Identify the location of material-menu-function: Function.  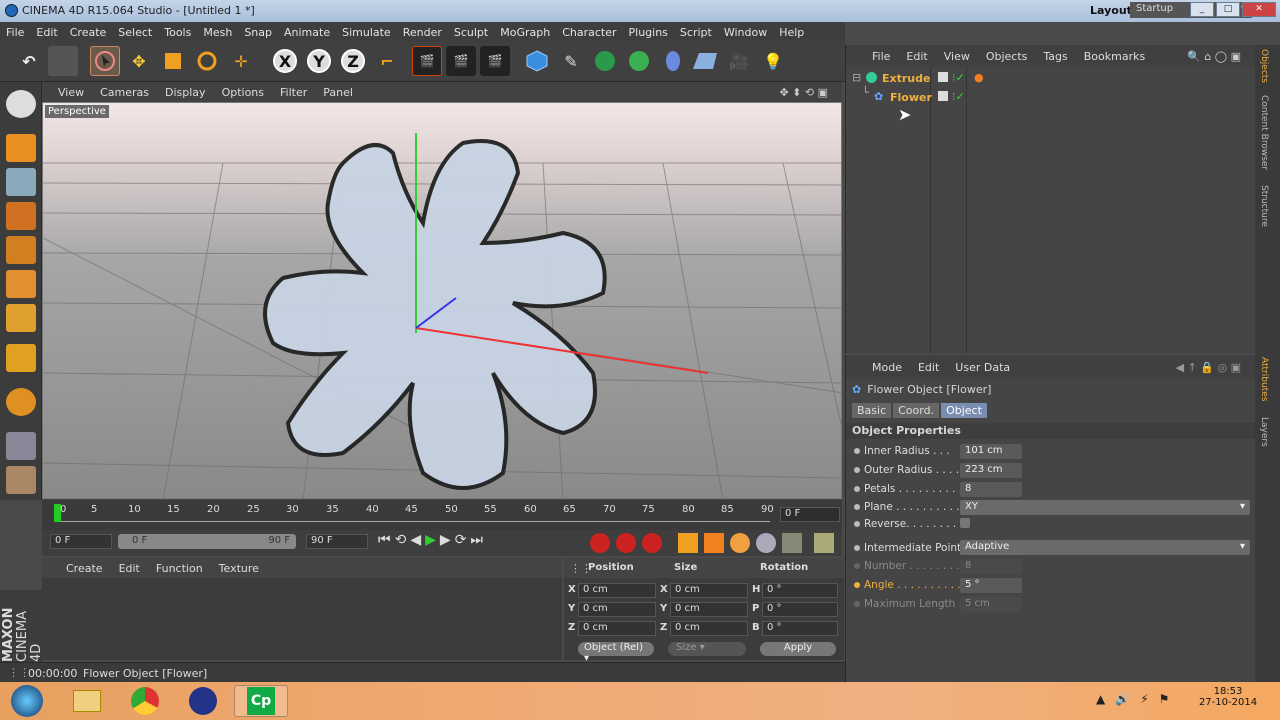
(179, 568).